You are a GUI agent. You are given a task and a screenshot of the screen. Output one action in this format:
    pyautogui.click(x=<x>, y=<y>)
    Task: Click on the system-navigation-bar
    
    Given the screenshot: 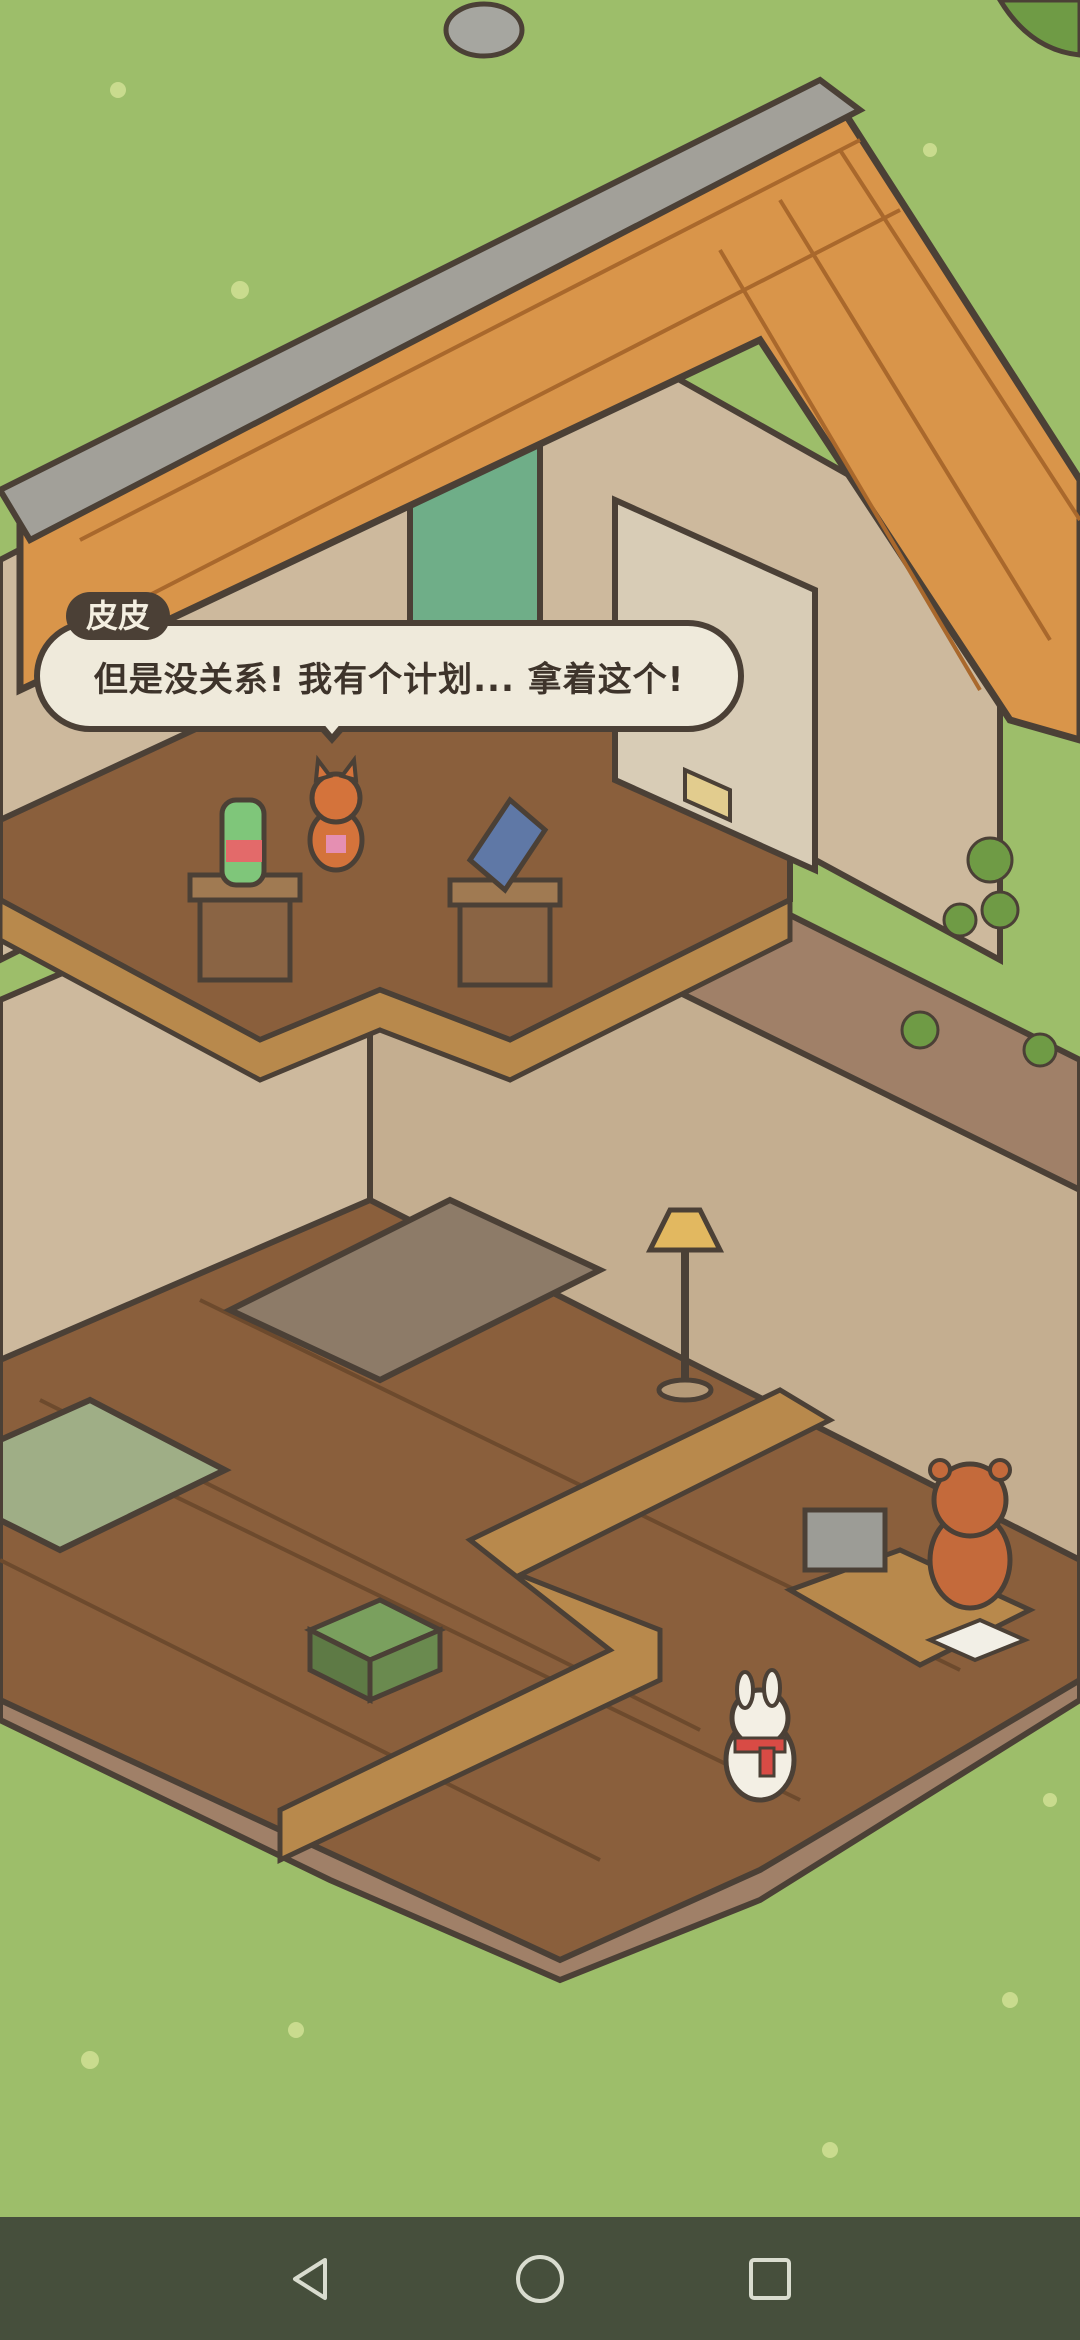 What is the action you would take?
    pyautogui.click(x=540, y=2278)
    